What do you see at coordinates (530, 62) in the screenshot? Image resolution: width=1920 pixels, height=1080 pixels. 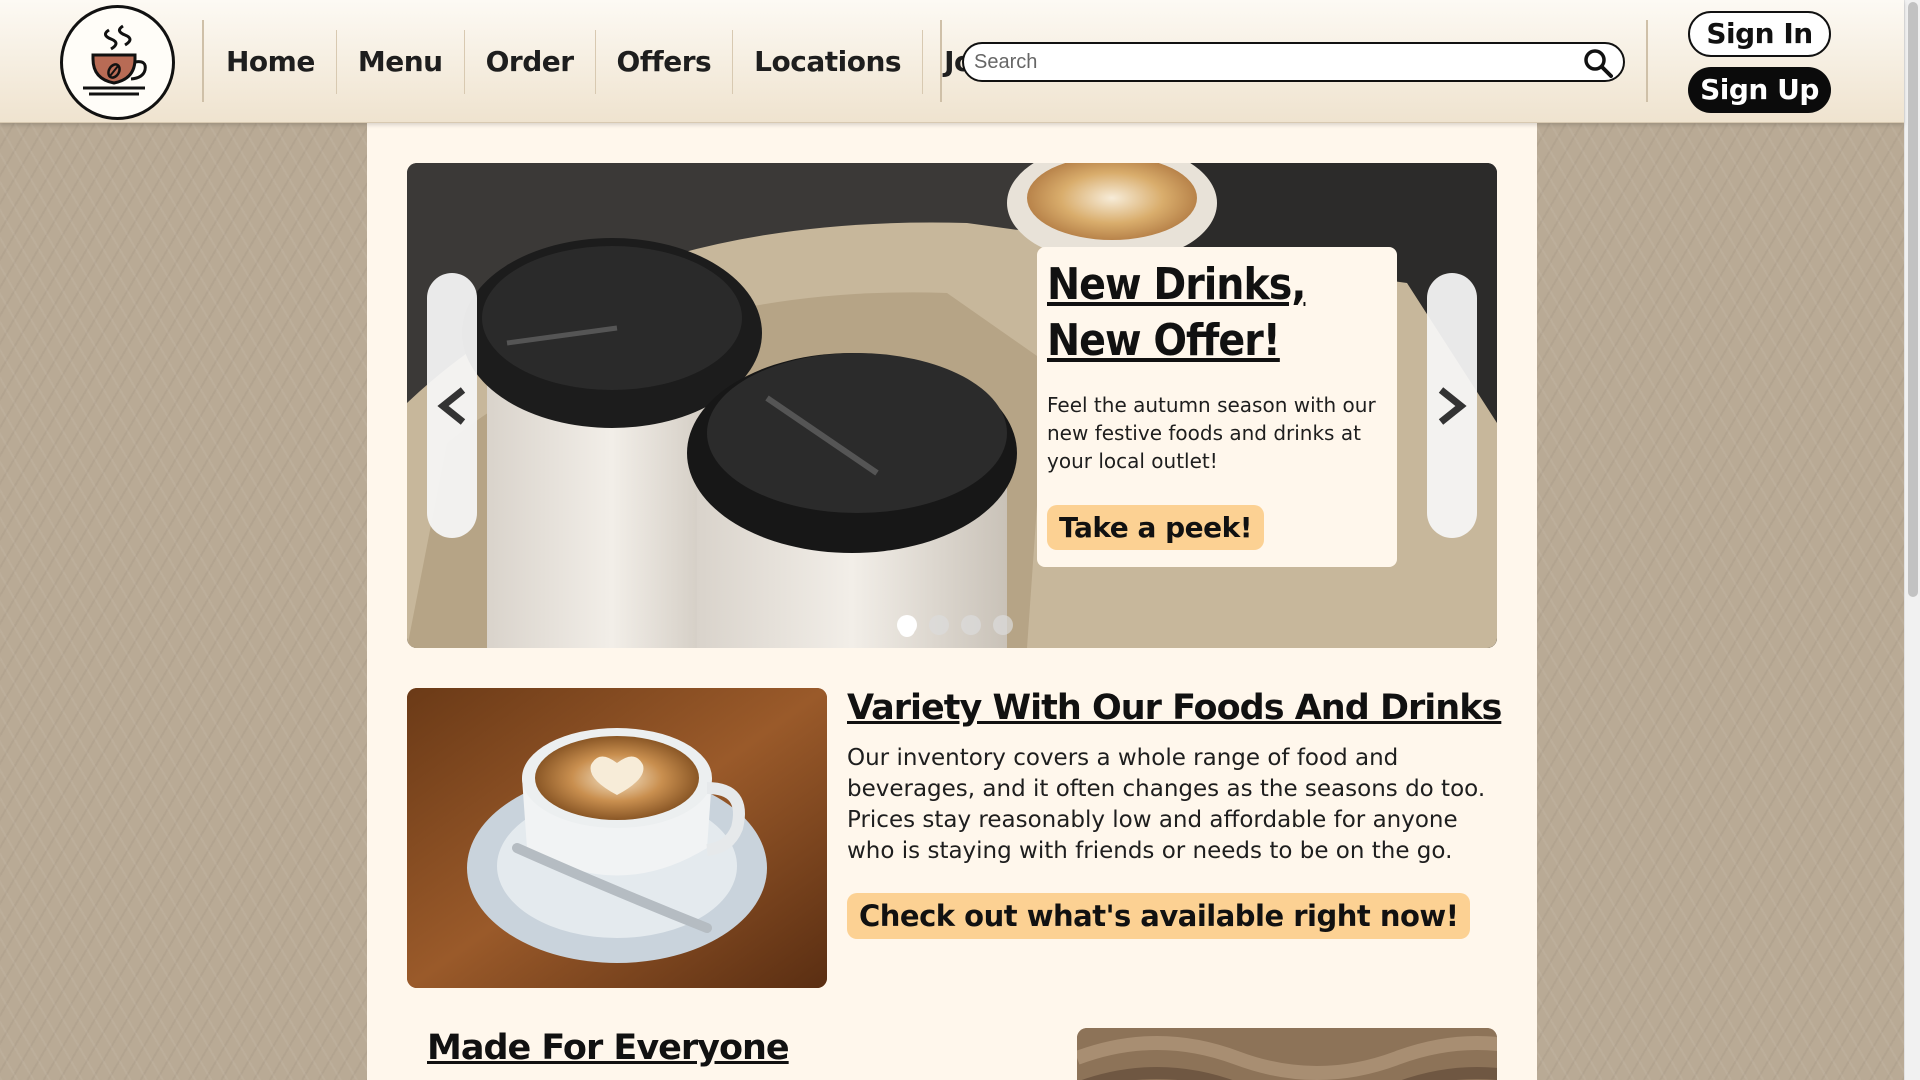 I see `nav-item-order: Order` at bounding box center [530, 62].